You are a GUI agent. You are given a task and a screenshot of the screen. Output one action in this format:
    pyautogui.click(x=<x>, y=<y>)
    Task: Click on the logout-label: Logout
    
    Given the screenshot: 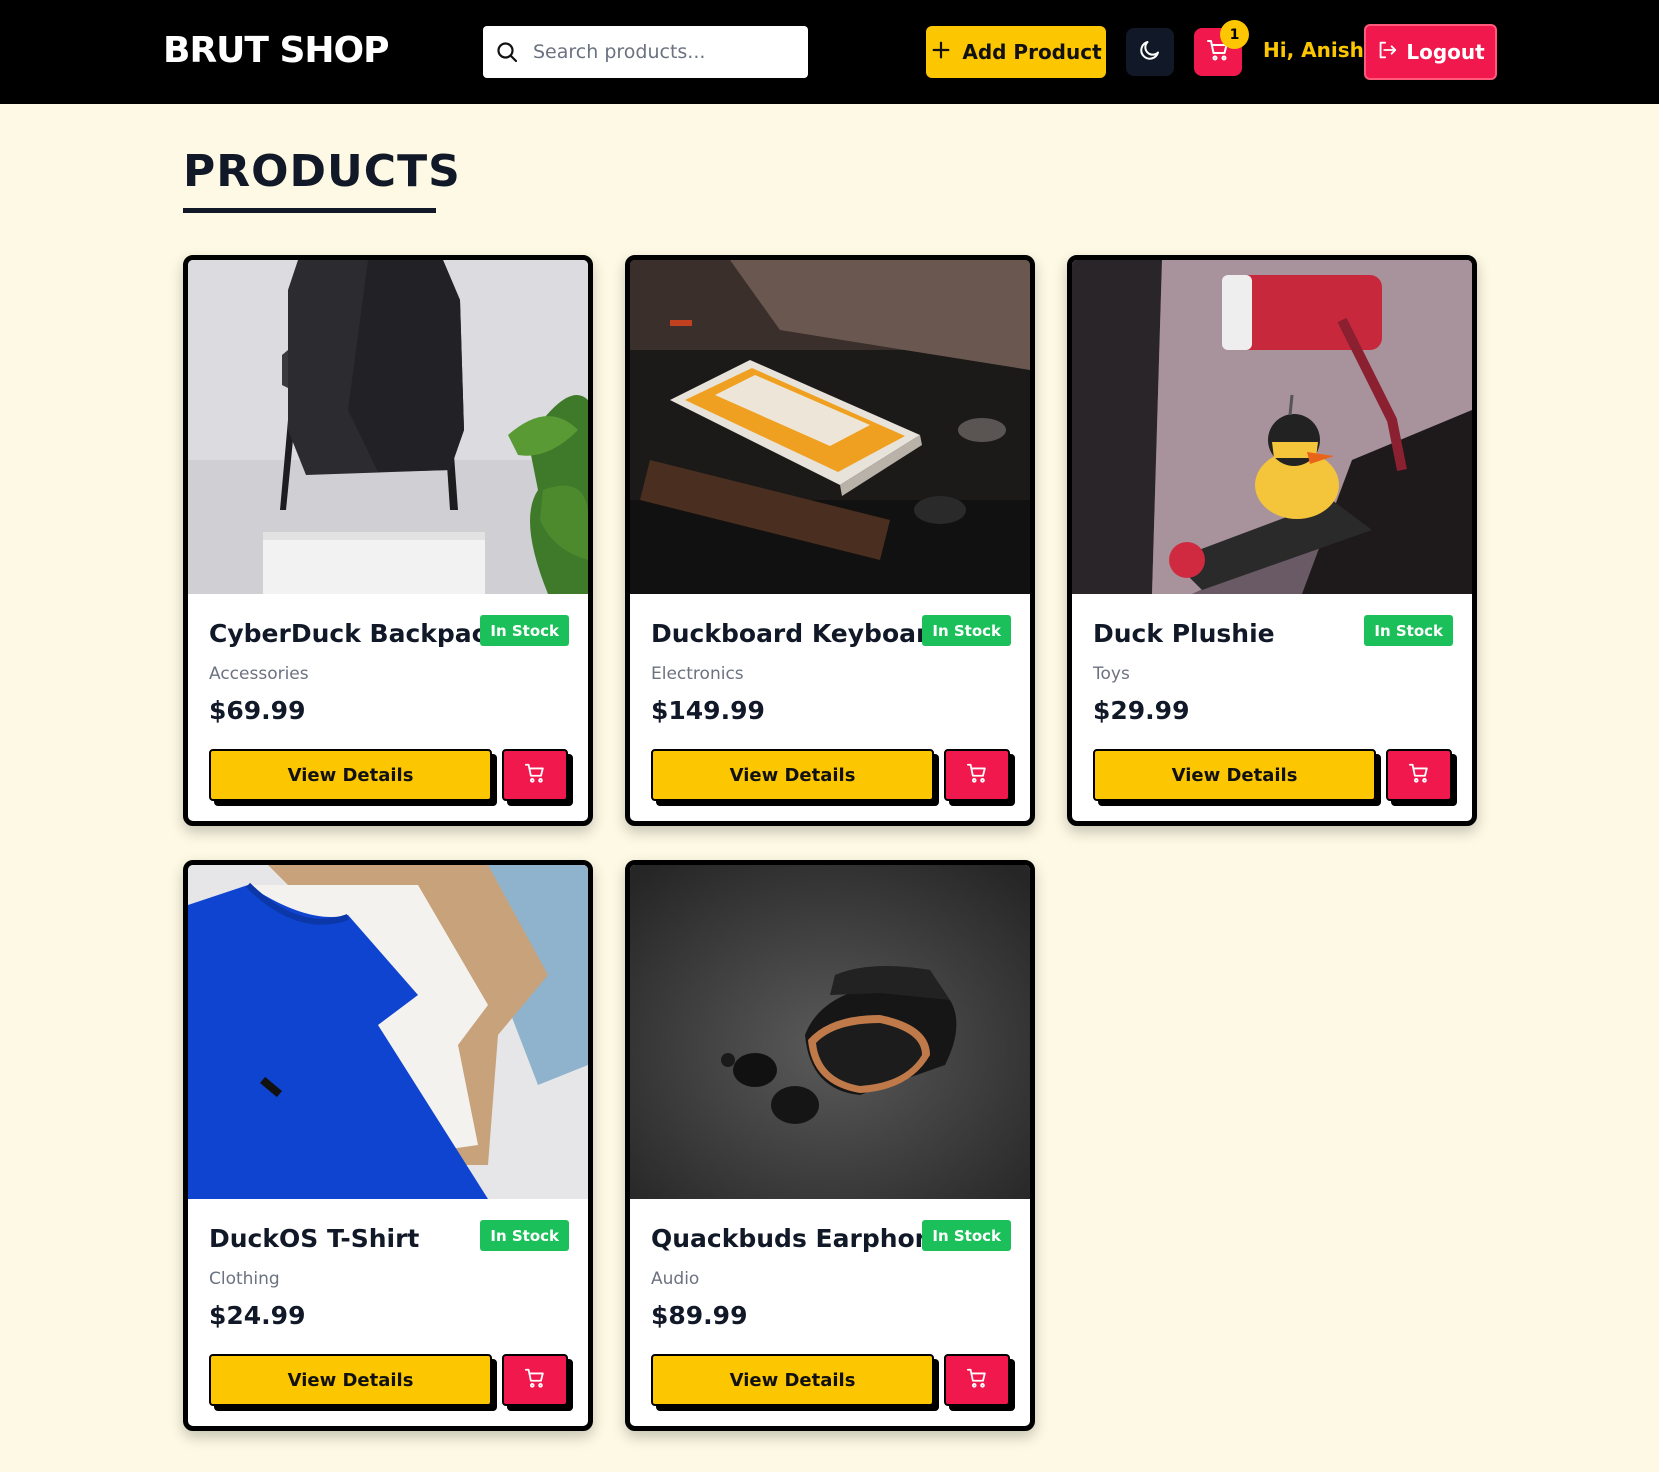 What is the action you would take?
    pyautogui.click(x=1445, y=52)
    